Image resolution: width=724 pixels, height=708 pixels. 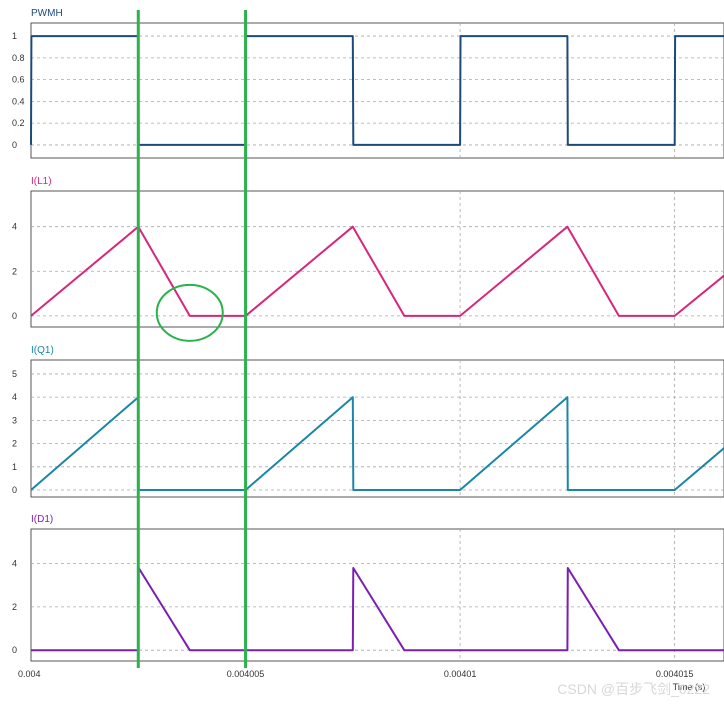 What do you see at coordinates (42, 350) in the screenshot?
I see `panel-title: I(Q1)` at bounding box center [42, 350].